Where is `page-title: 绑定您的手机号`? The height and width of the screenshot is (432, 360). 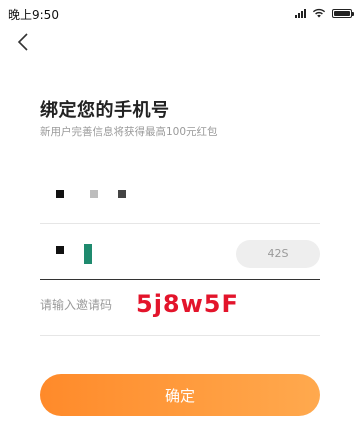 page-title: 绑定您的手机号 is located at coordinates (105, 110).